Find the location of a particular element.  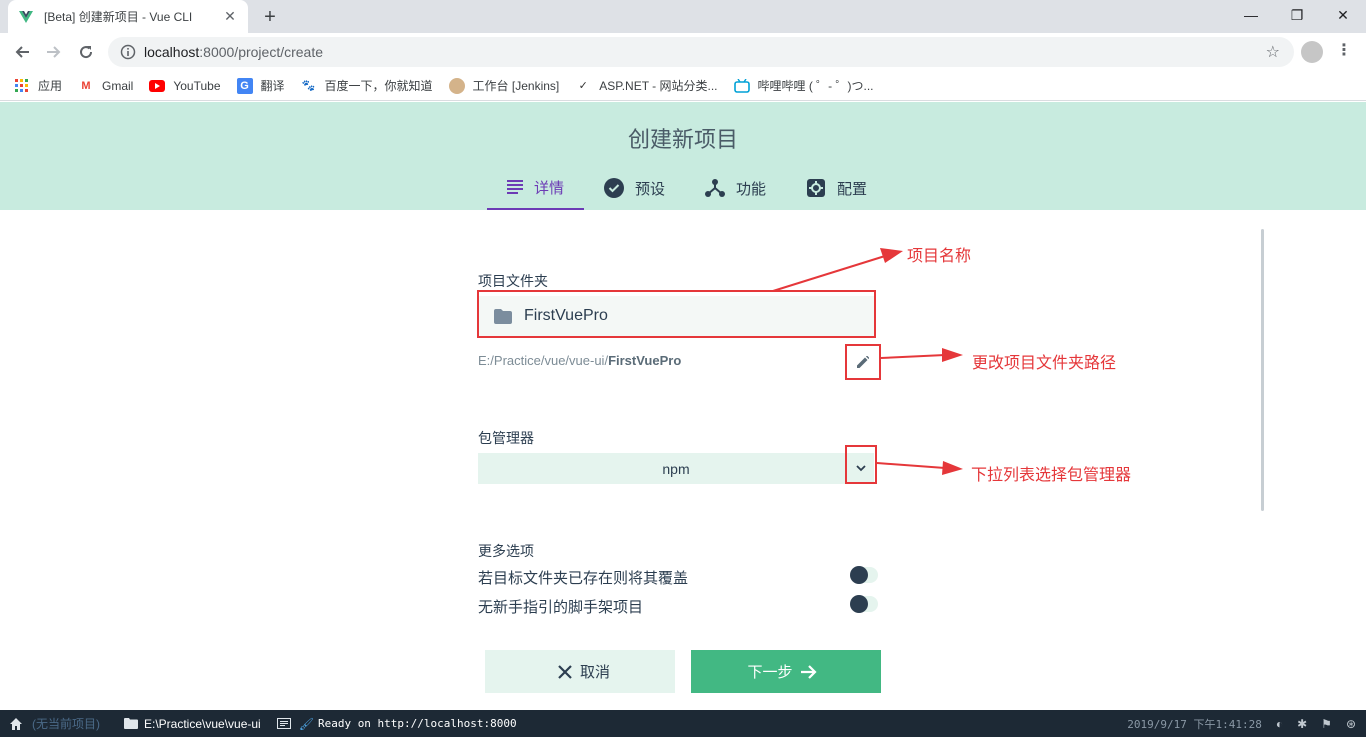

settings-icon is located at coordinates (816, 188).